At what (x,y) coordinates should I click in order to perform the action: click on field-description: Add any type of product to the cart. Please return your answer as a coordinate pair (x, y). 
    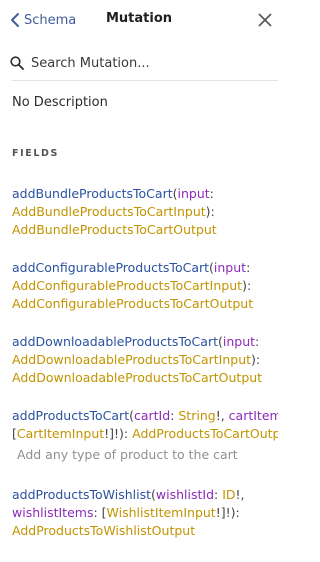
    Looking at the image, I should click on (127, 454).